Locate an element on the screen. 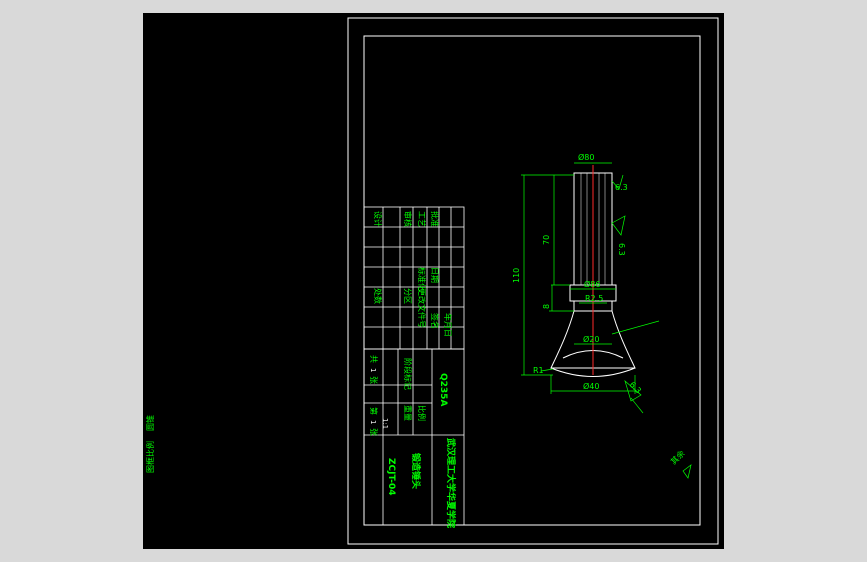 This screenshot has width=867, height=562. roughness-side: 6.3 is located at coordinates (621, 249).